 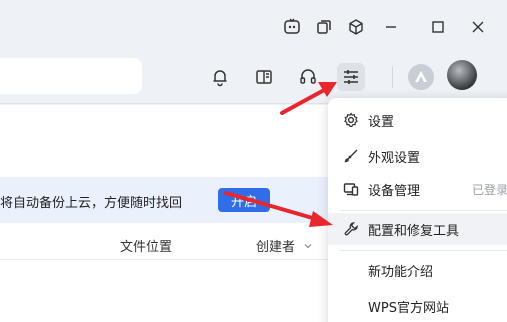 What do you see at coordinates (417, 120) in the screenshot?
I see `menu-item-settings: 设置` at bounding box center [417, 120].